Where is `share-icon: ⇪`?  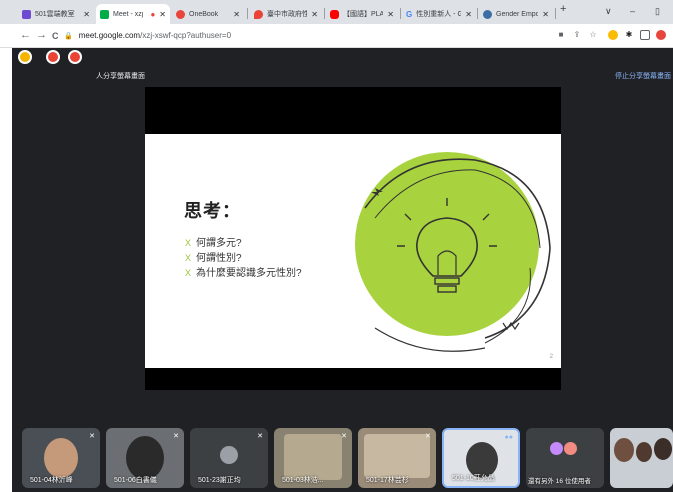 share-icon: ⇪ is located at coordinates (577, 35).